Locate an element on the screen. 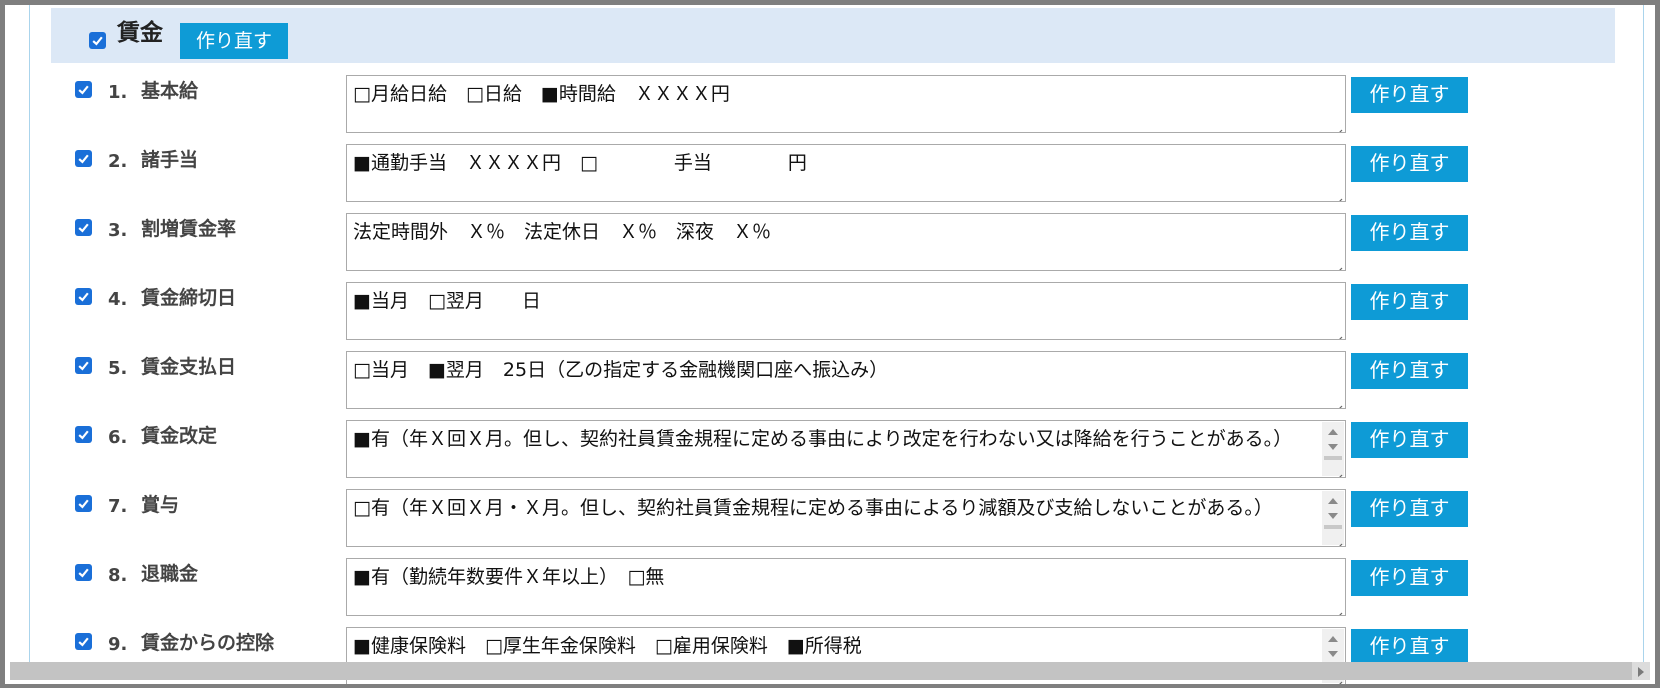 This screenshot has height=688, width=1660. row-number: 5. is located at coordinates (118, 368).